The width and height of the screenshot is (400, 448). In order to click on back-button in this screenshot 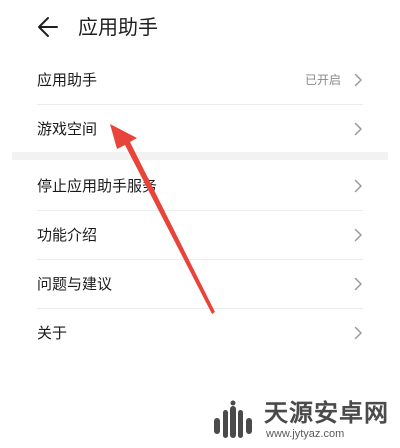, I will do `click(49, 27)`.